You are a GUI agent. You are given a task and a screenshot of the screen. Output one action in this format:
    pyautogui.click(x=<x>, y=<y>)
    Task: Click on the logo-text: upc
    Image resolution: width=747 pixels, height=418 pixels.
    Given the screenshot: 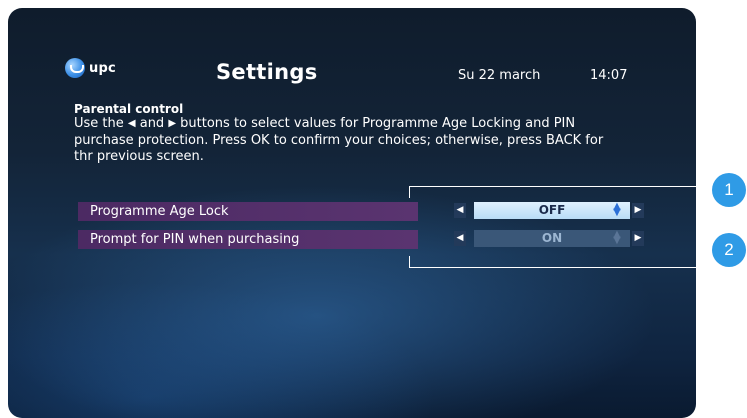 What is the action you would take?
    pyautogui.click(x=102, y=68)
    